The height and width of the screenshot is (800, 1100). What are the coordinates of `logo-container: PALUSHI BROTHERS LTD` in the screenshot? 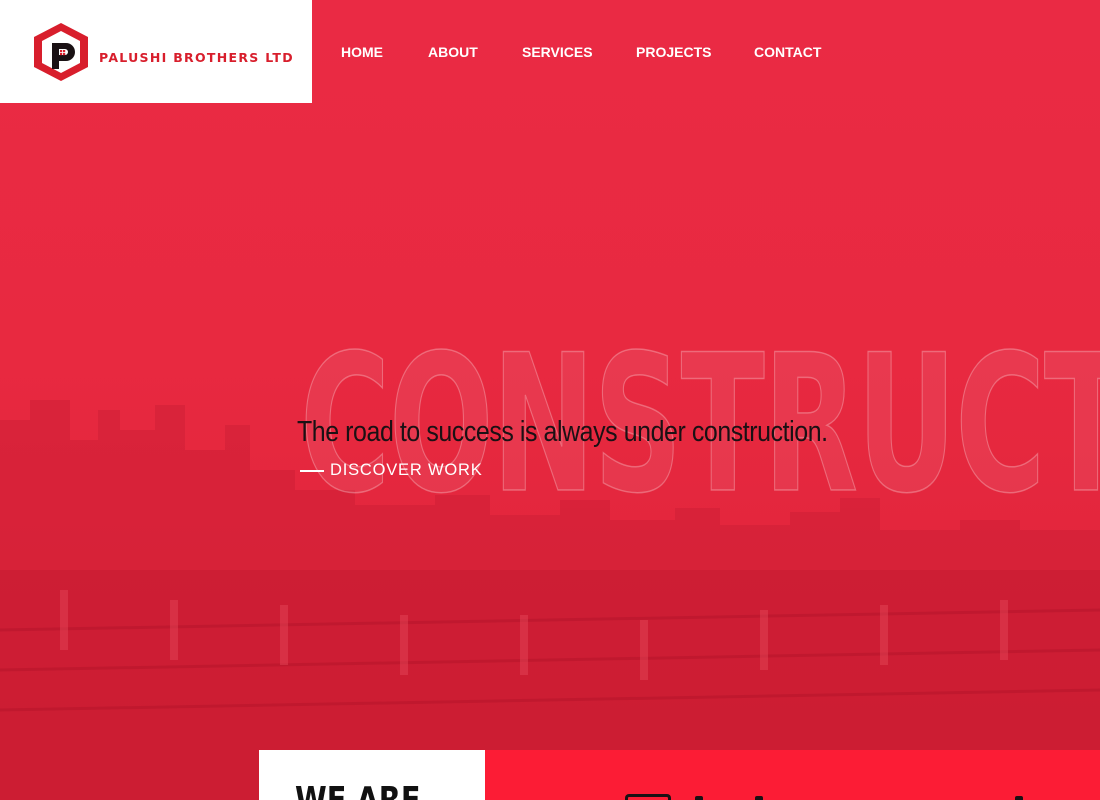 It's located at (156, 51).